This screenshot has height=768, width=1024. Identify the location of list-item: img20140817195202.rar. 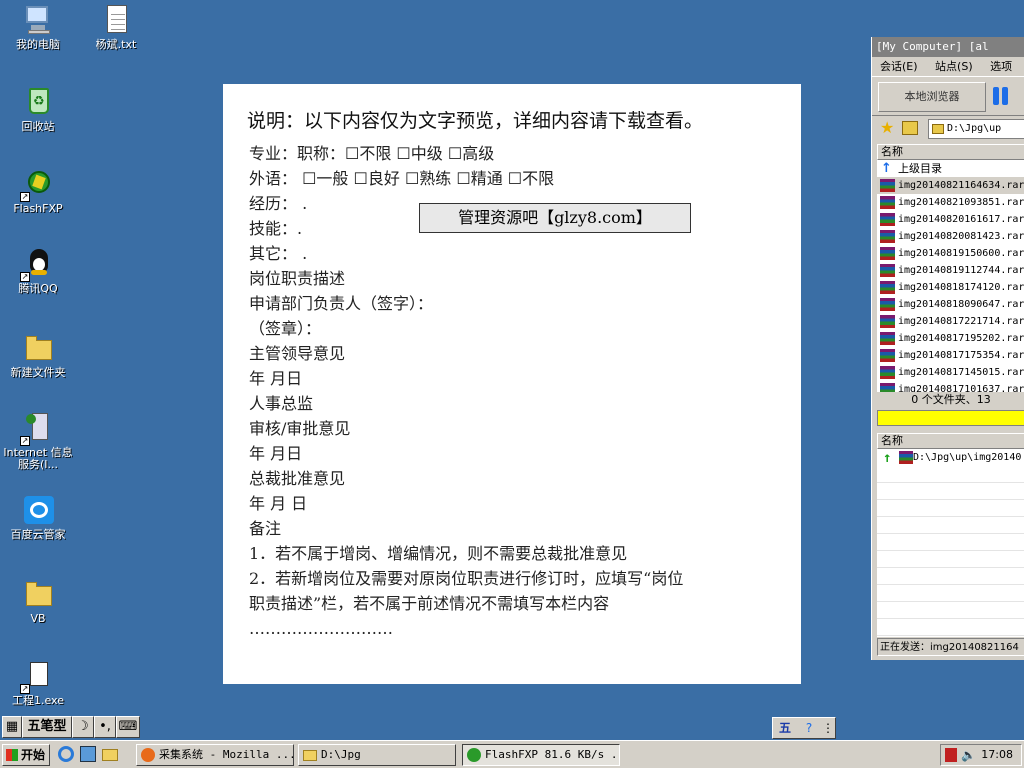
(950, 338).